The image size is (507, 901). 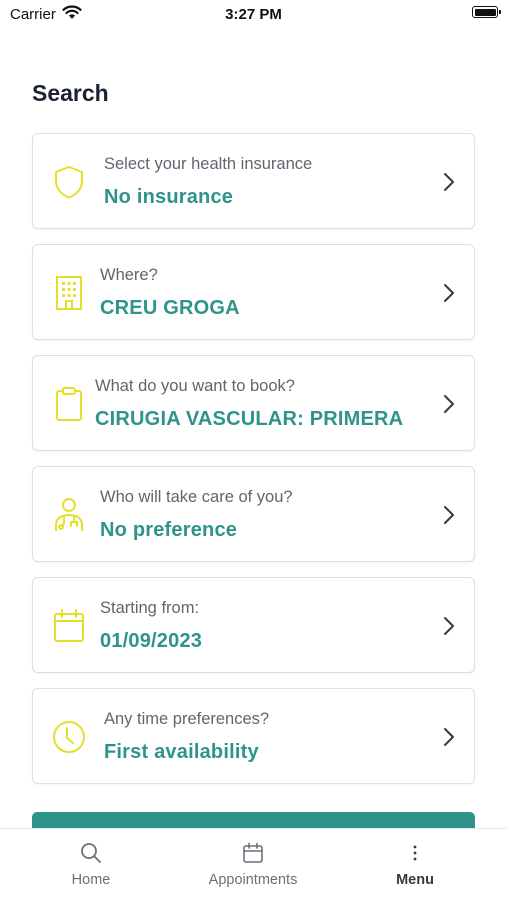 I want to click on card-label: What do you want to book?, so click(x=195, y=386).